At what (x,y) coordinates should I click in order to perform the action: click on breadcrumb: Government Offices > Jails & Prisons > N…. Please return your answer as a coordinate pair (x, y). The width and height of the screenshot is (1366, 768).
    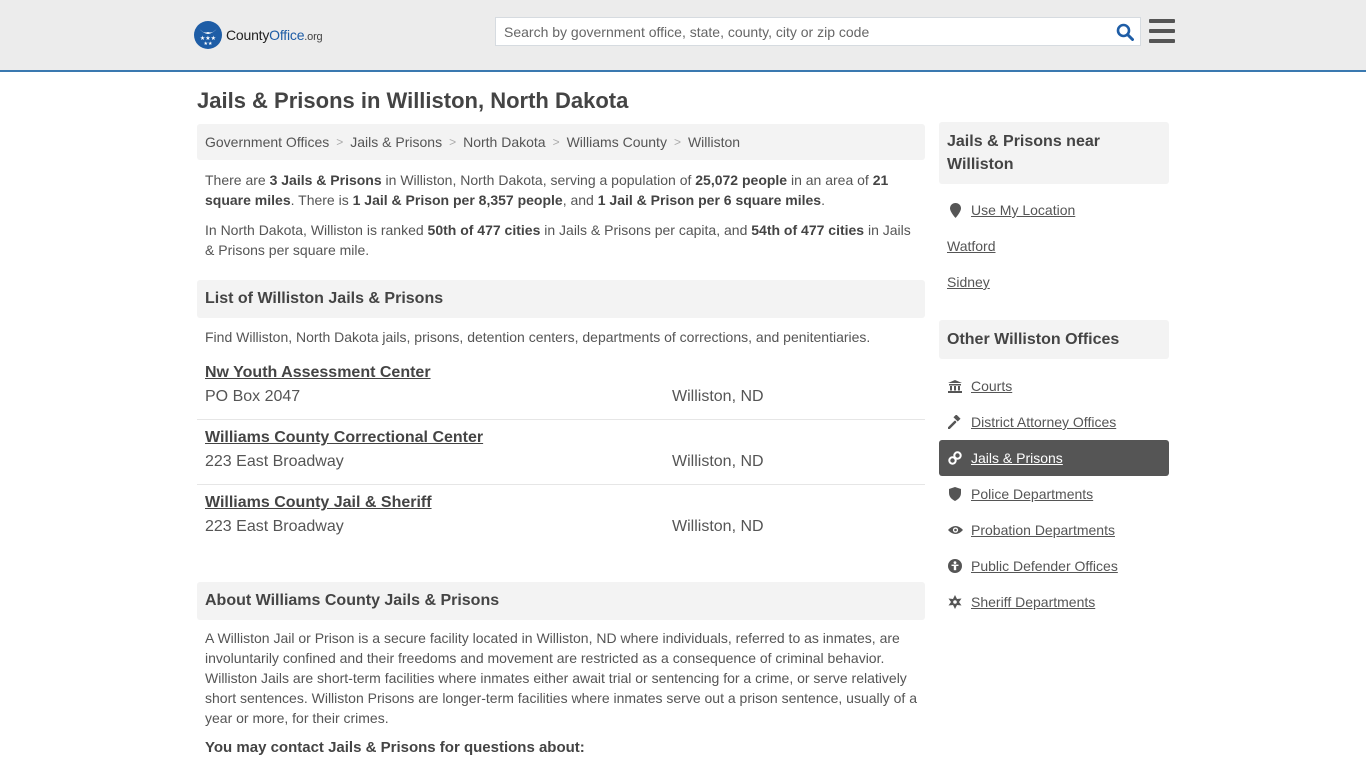
    Looking at the image, I should click on (561, 142).